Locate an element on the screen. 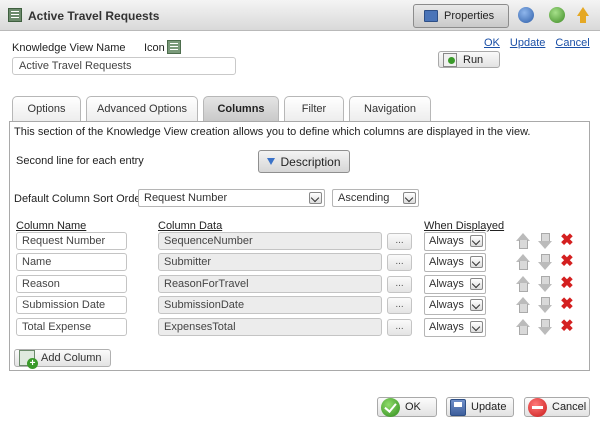 This screenshot has width=600, height=429. top-links: OK Update Cancel is located at coordinates (537, 43).